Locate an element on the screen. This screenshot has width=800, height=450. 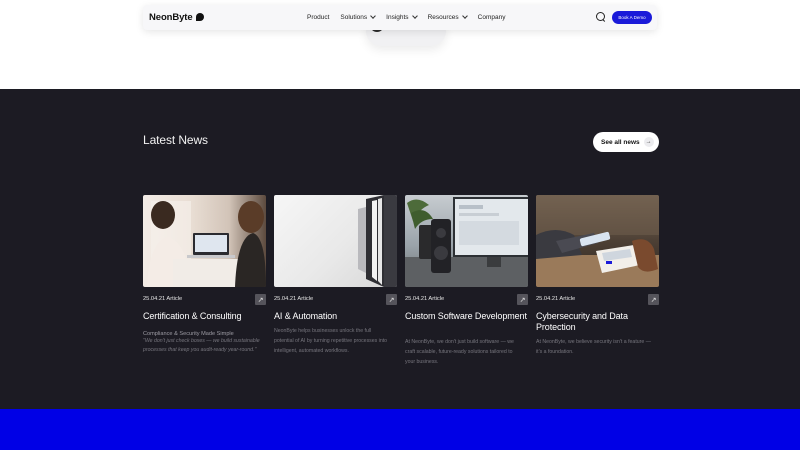
card-title: AI & Automation is located at coordinates (335, 316).